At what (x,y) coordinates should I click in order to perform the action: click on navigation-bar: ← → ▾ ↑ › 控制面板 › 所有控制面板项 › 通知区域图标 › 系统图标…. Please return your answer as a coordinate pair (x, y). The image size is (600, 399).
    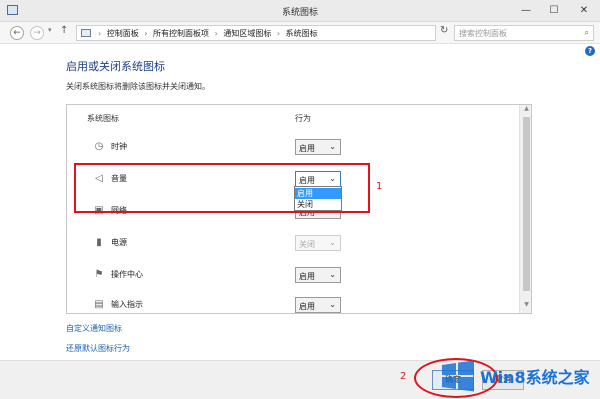
    Looking at the image, I should click on (300, 33).